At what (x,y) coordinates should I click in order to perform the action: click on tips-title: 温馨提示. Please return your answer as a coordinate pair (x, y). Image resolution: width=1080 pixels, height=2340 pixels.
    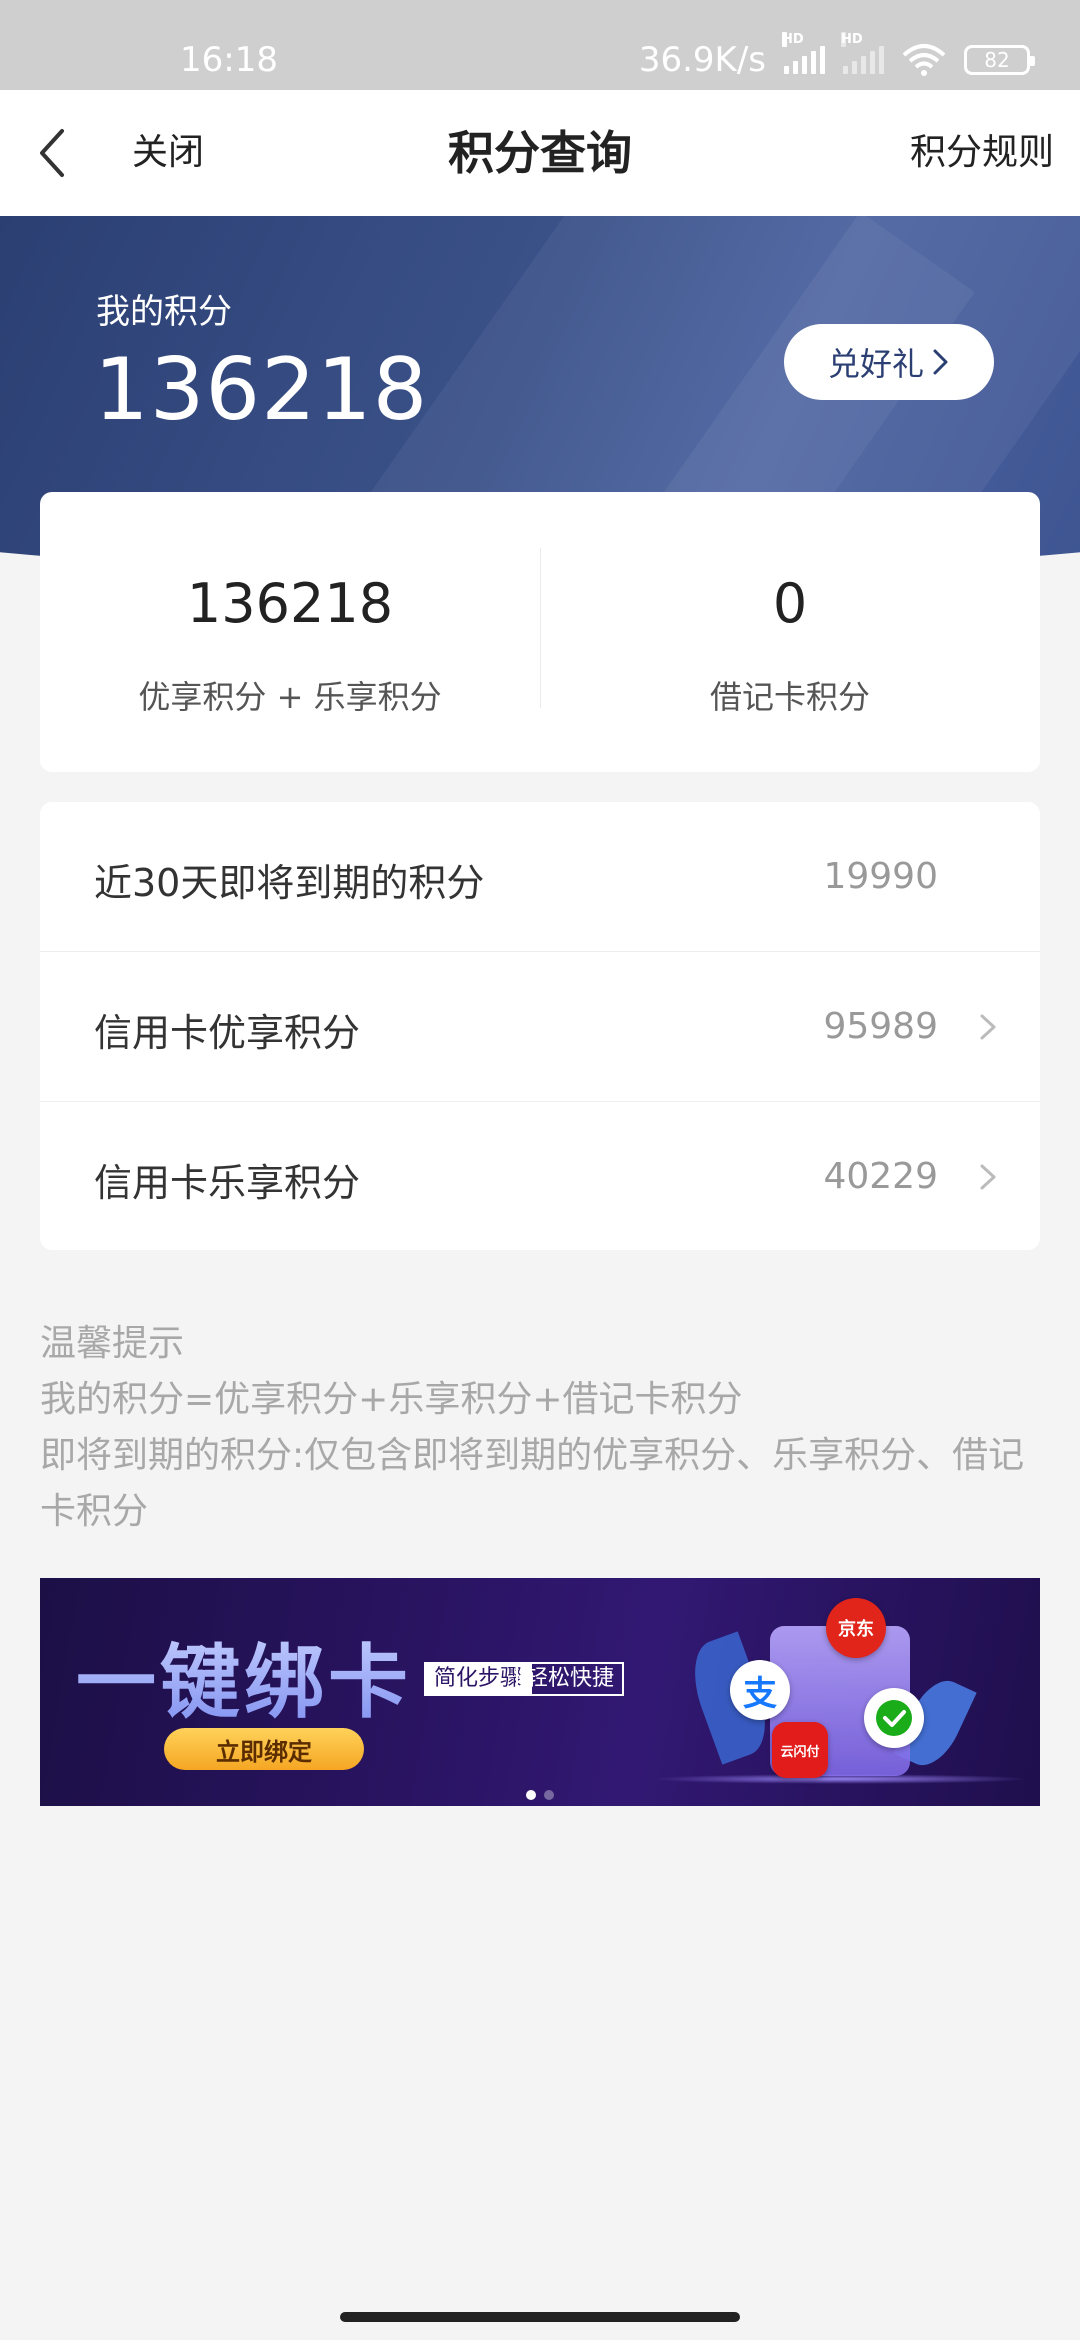
    Looking at the image, I should click on (112, 1343).